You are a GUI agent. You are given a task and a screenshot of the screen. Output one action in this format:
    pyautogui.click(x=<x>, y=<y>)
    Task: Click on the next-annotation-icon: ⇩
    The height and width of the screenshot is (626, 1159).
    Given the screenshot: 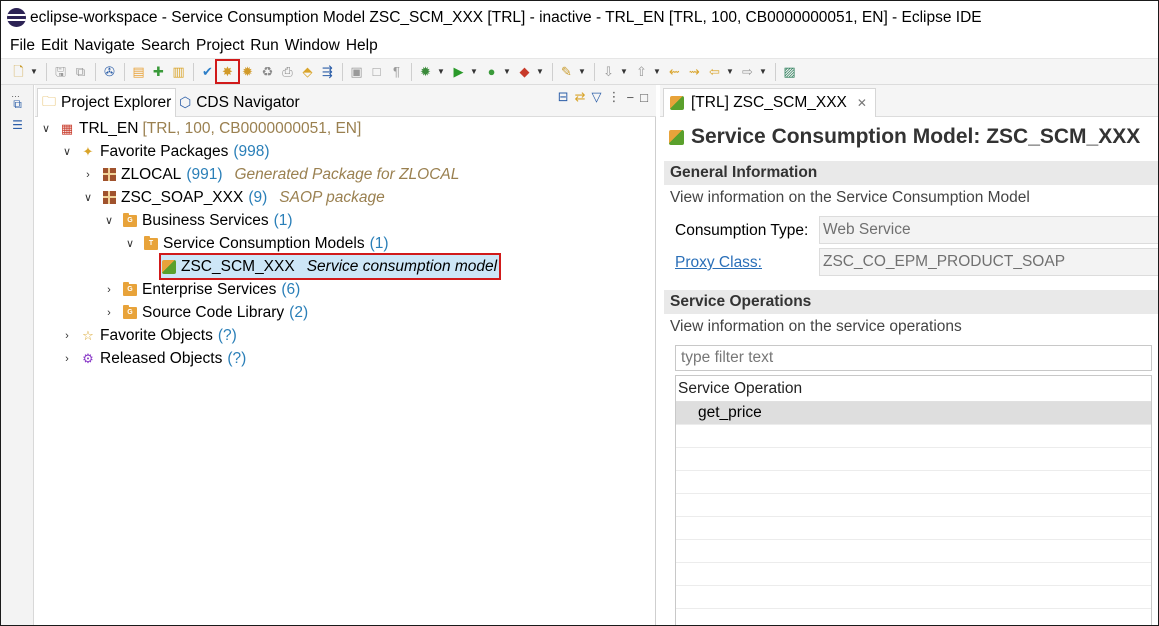 What is the action you would take?
    pyautogui.click(x=608, y=71)
    